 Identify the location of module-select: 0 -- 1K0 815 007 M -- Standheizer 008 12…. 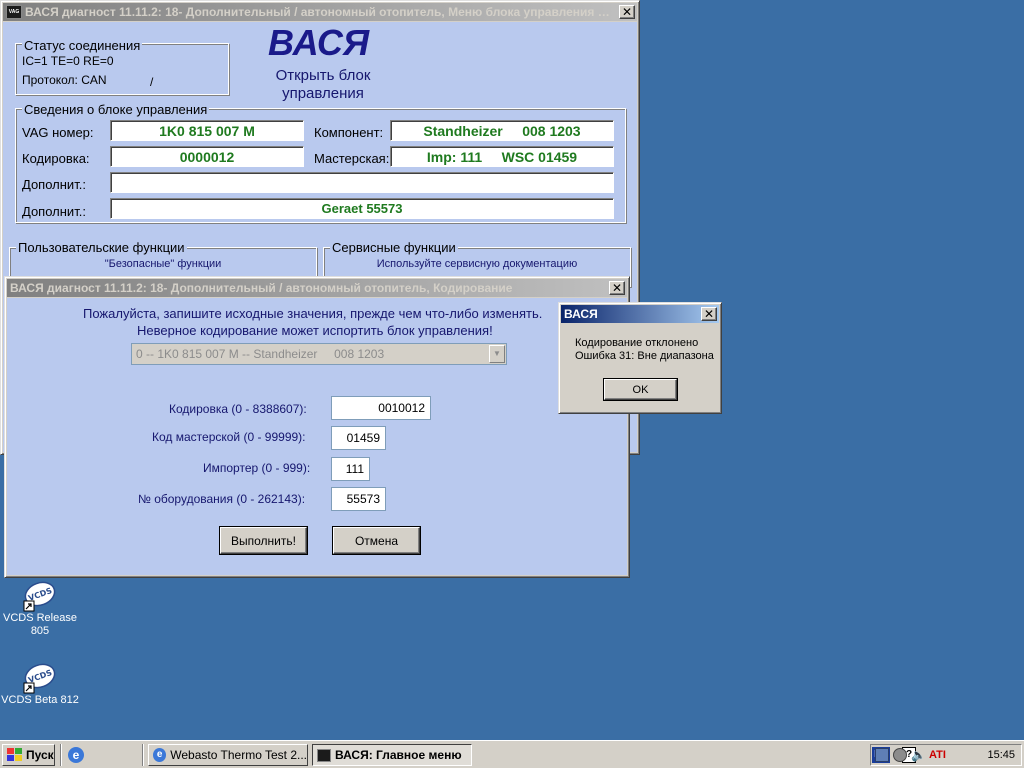
(319, 354).